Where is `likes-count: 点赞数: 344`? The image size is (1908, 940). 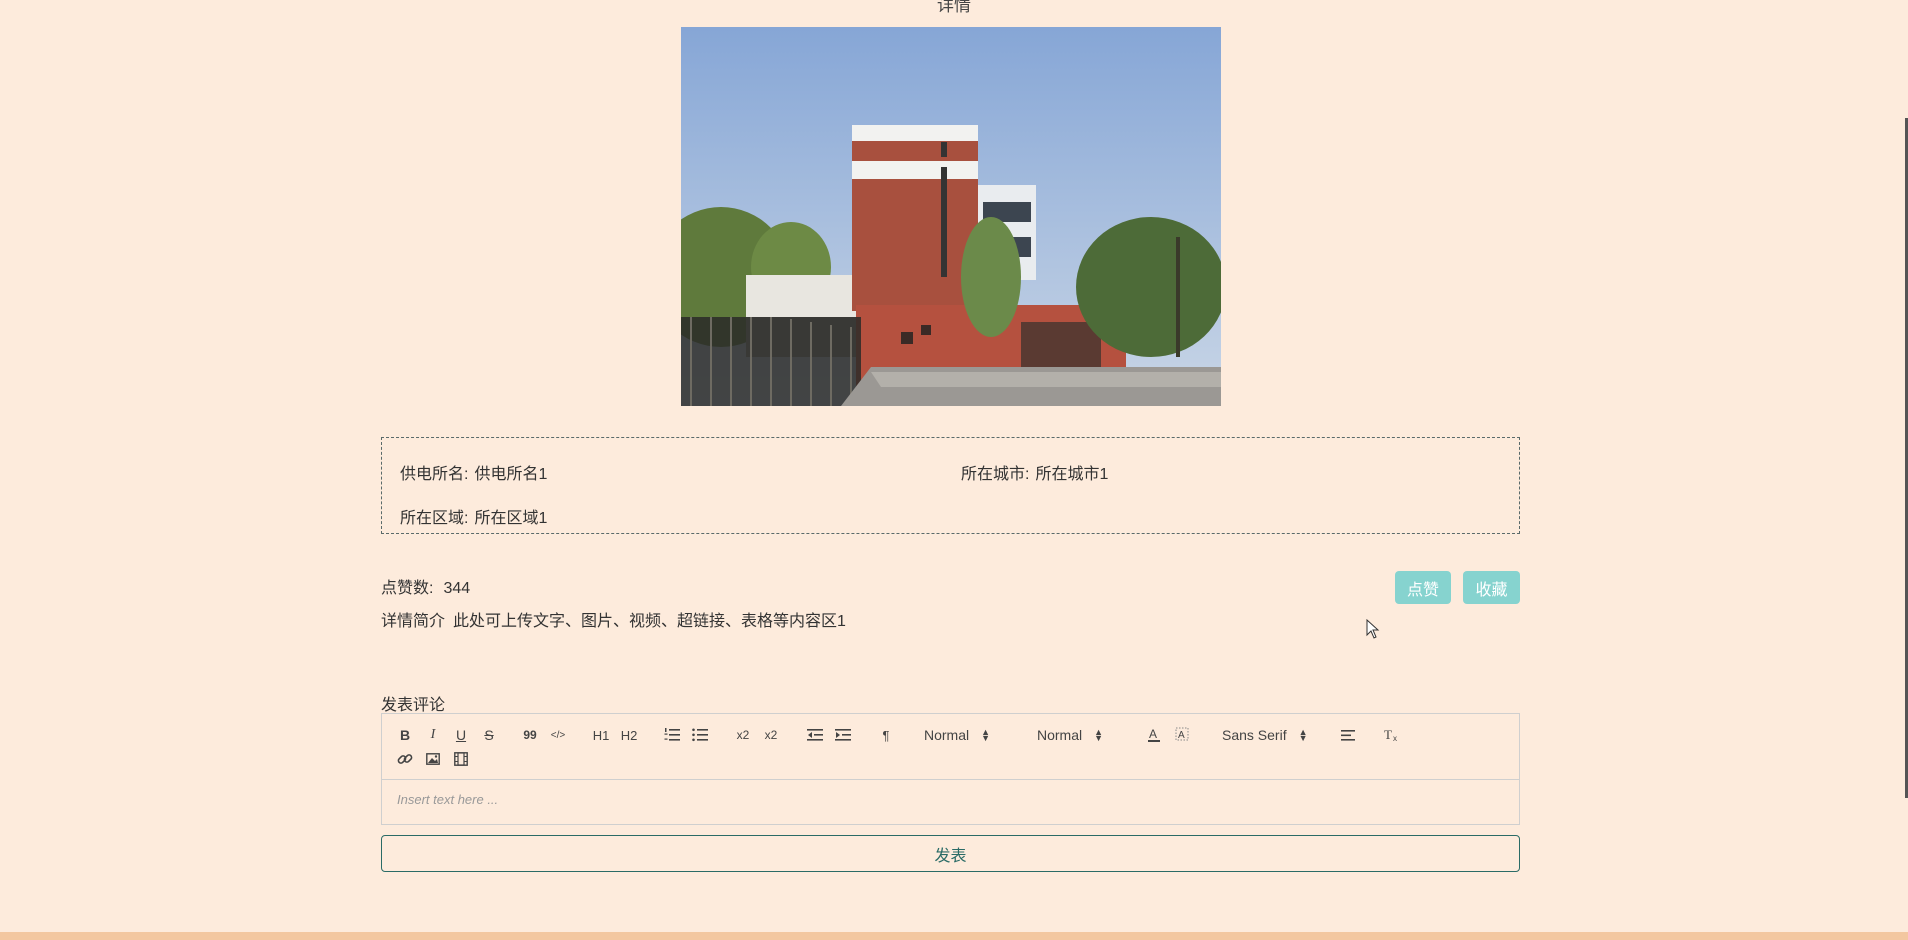 likes-count: 点赞数: 344 is located at coordinates (425, 586).